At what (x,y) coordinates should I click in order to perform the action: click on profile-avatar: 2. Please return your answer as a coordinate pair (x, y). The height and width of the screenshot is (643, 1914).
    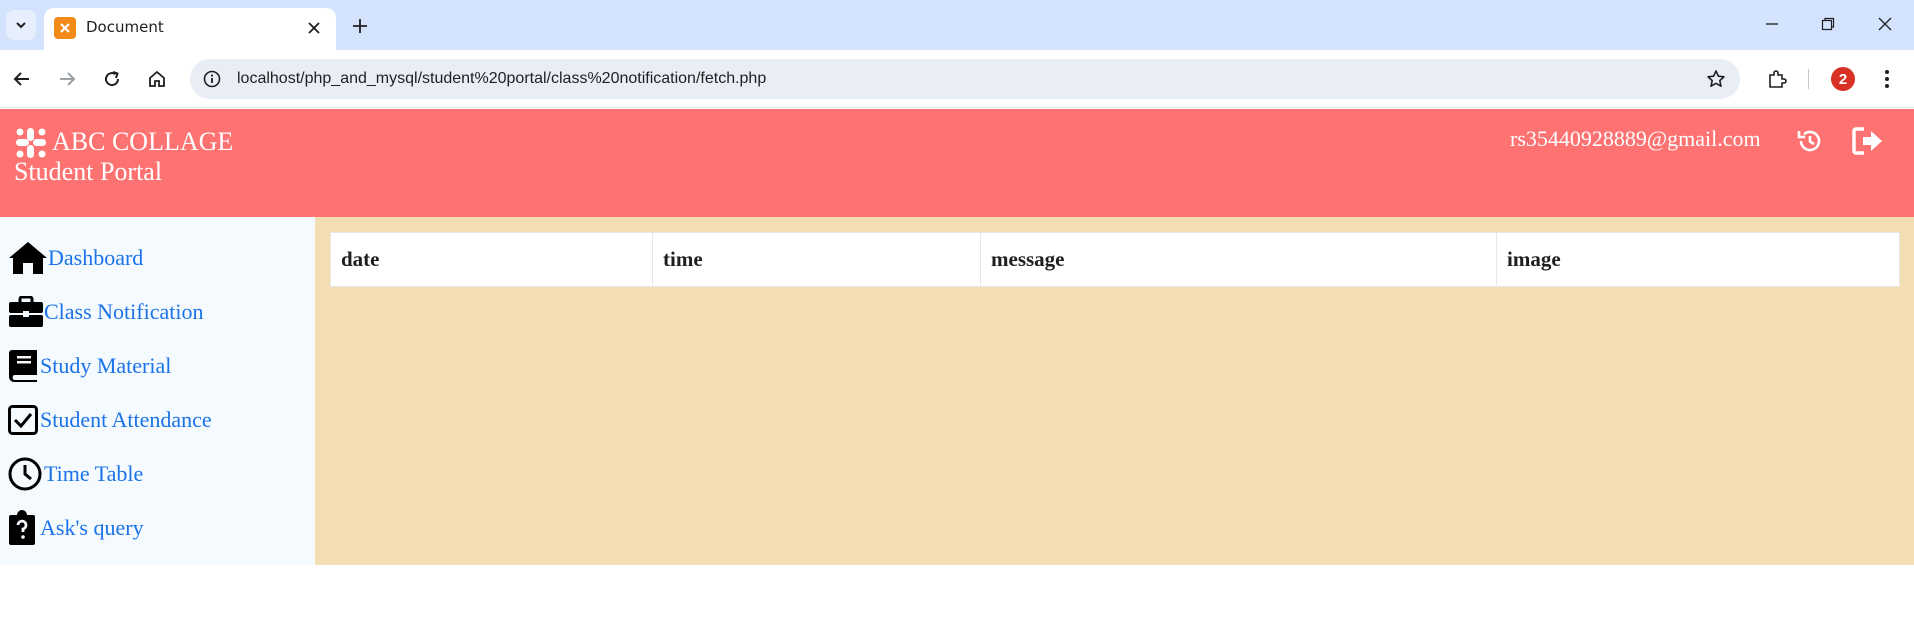
    Looking at the image, I should click on (1843, 79).